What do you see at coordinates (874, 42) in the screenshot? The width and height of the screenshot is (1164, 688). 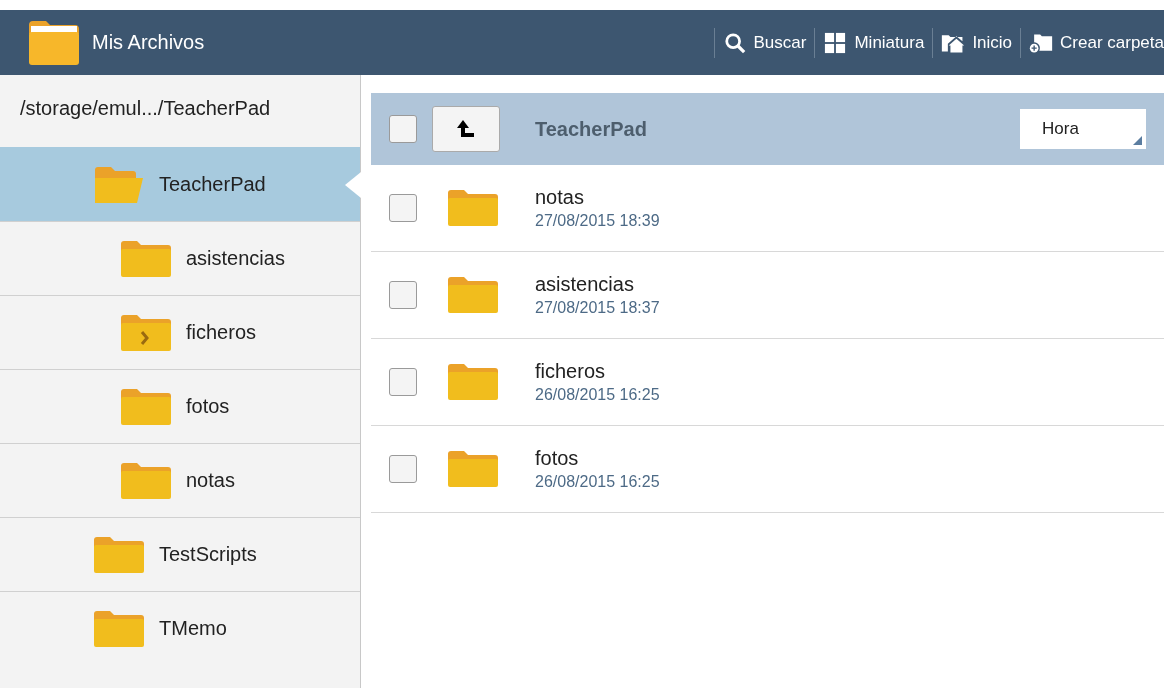 I see `thumbnail-button: Miniatura` at bounding box center [874, 42].